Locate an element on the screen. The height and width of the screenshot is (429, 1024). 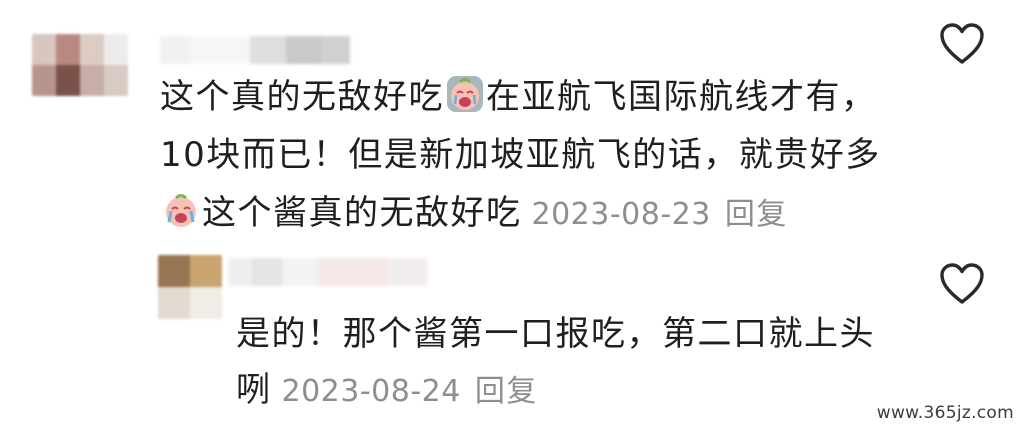
commenter-username-blurred is located at coordinates (255, 50).